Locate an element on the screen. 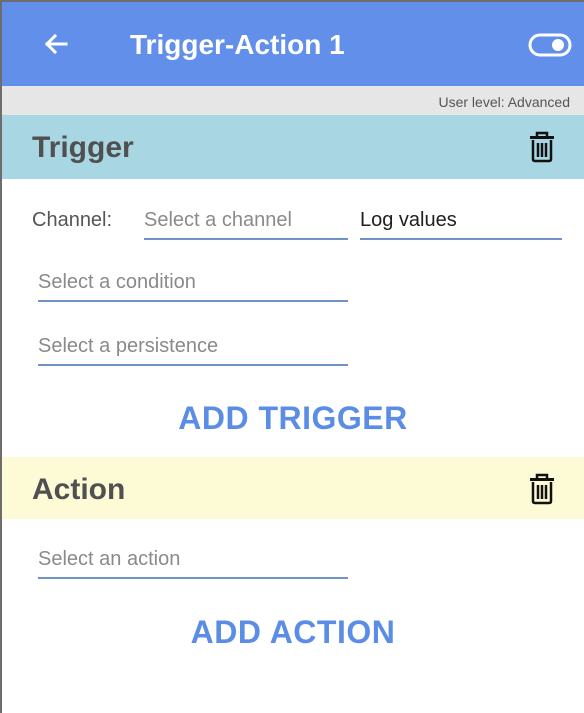 This screenshot has height=713, width=584. app-bar: Trigger-Action 1 is located at coordinates (293, 44).